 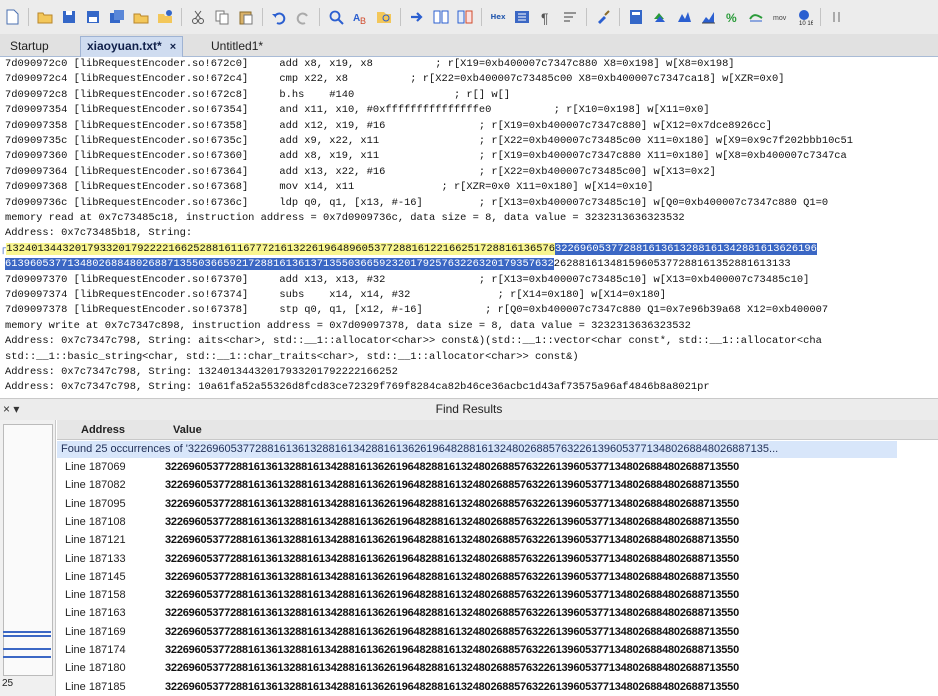 I want to click on hex-icon: Hex, so click(x=498, y=17).